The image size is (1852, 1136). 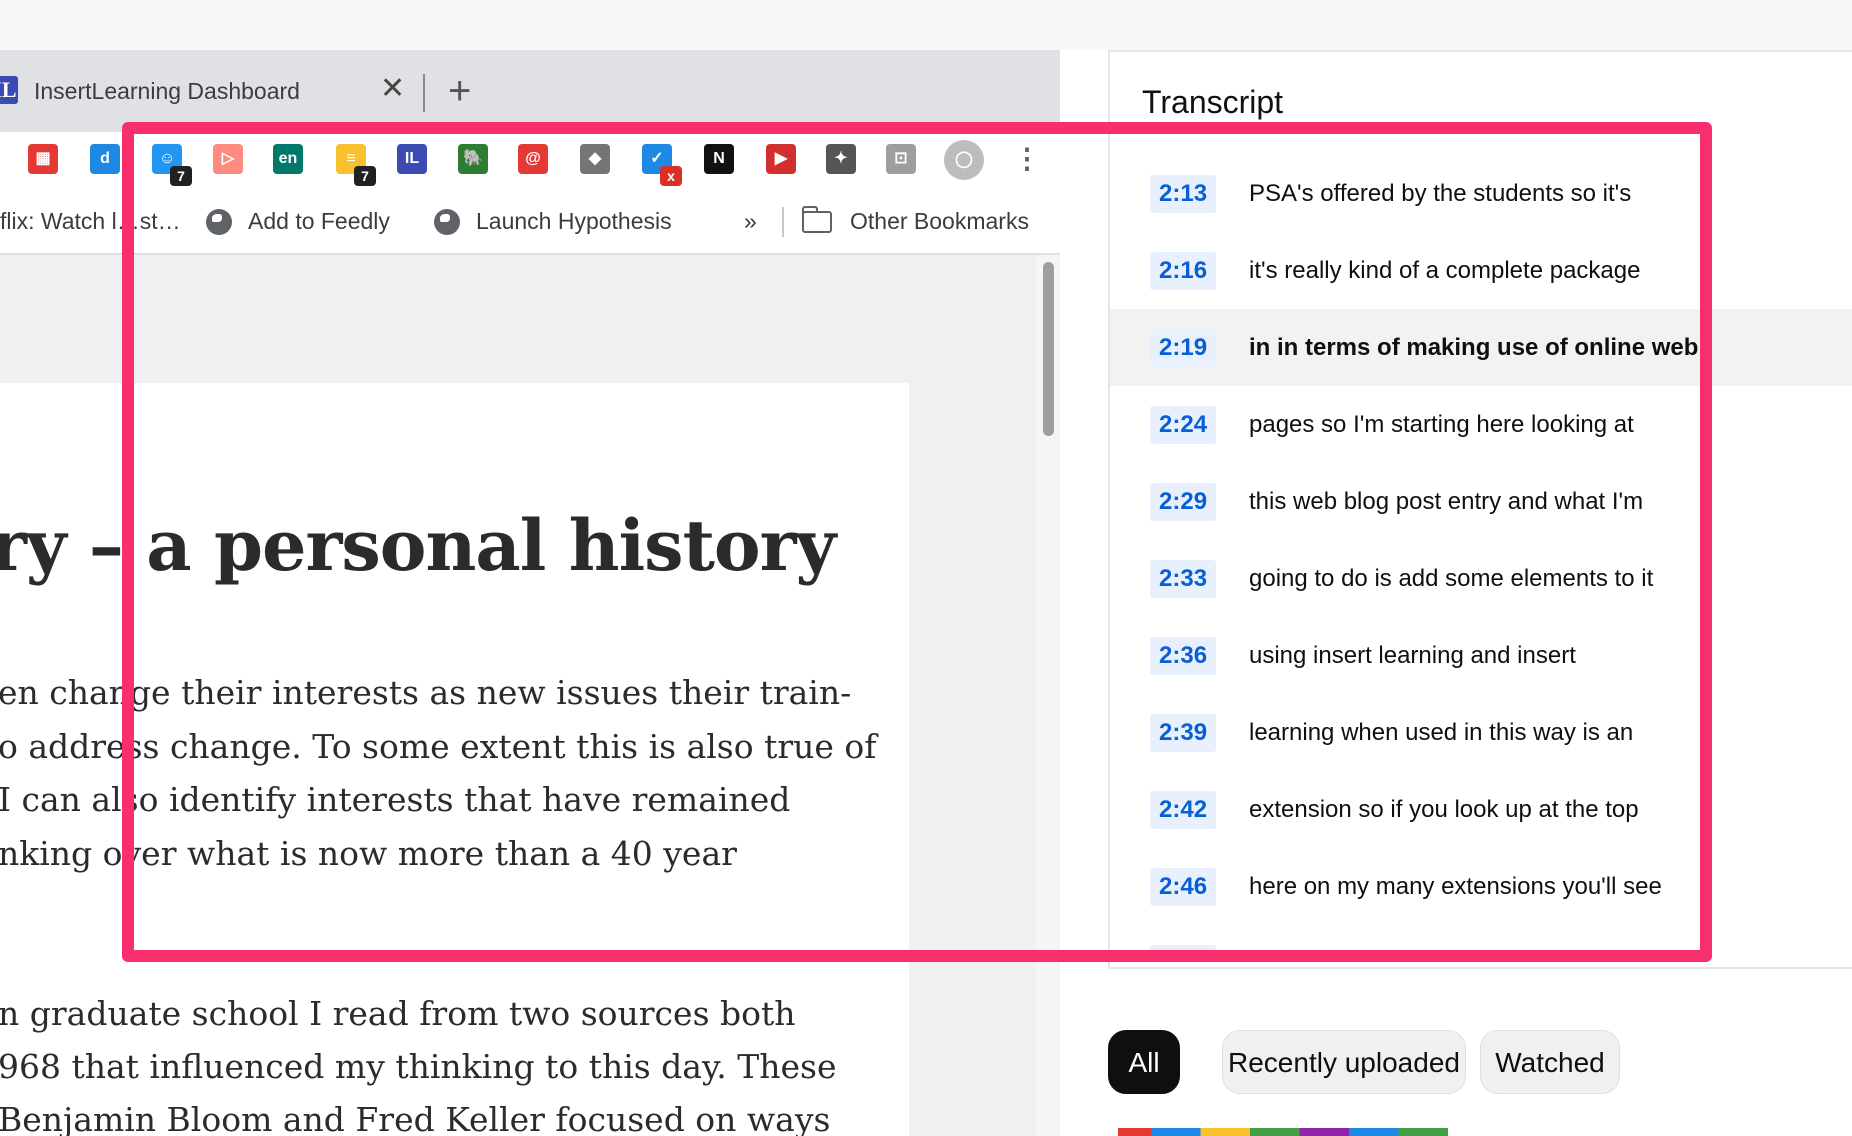 What do you see at coordinates (356, 165) in the screenshot?
I see `note-extension-icon: ≡ 7` at bounding box center [356, 165].